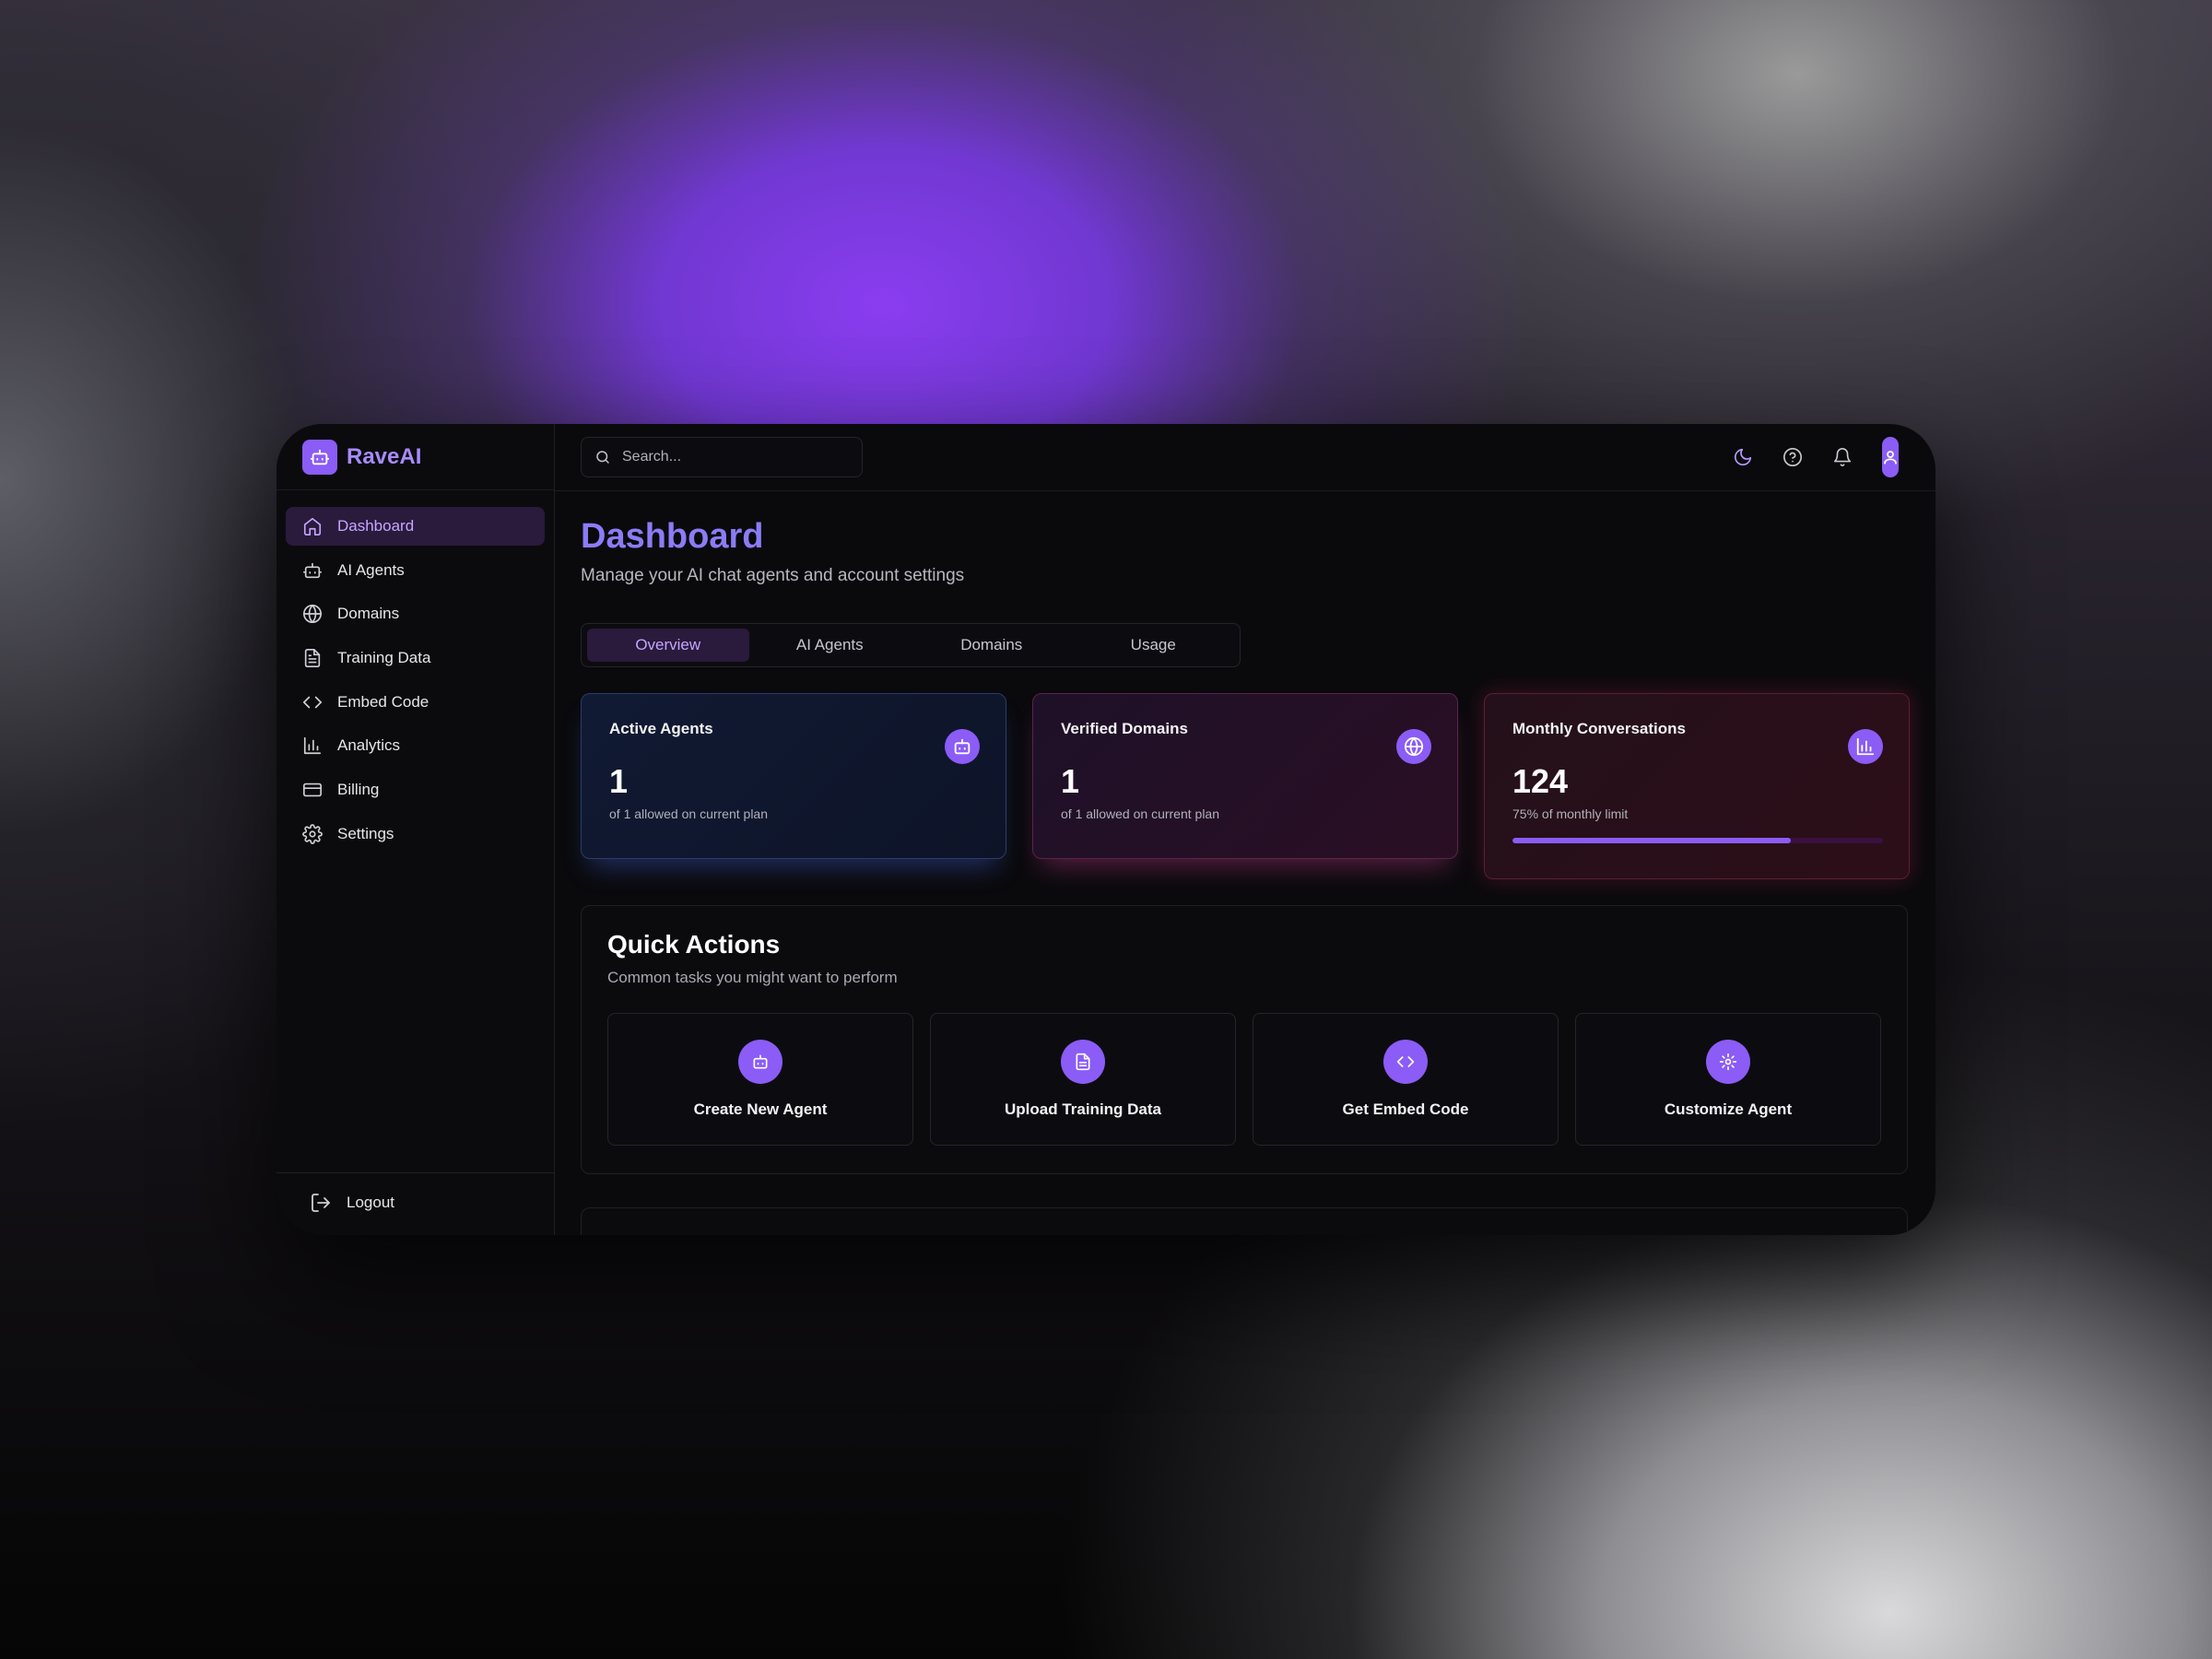  What do you see at coordinates (1405, 1109) in the screenshot?
I see `action-label: Get Embed Code` at bounding box center [1405, 1109].